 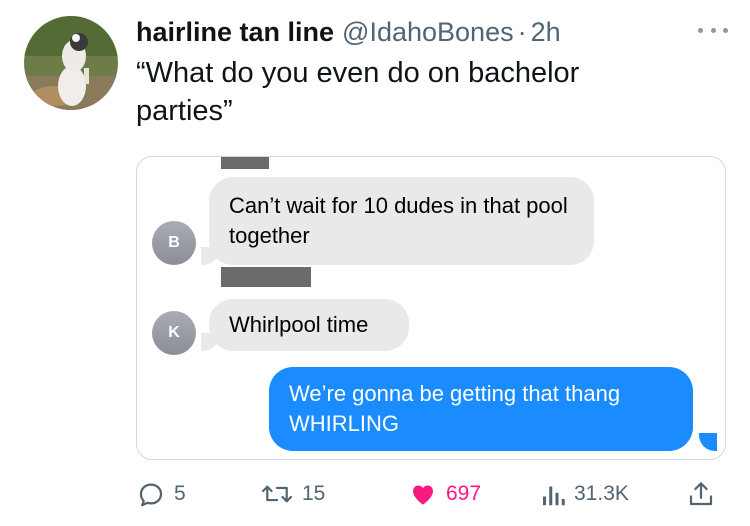 I want to click on reply-button: 5, so click(x=161, y=494).